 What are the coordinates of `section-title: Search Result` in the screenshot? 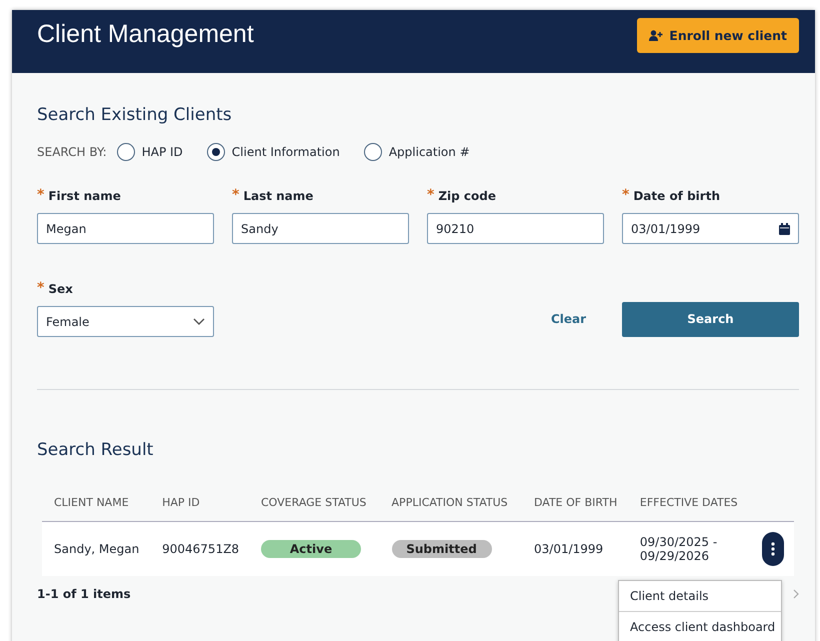 It's located at (95, 450).